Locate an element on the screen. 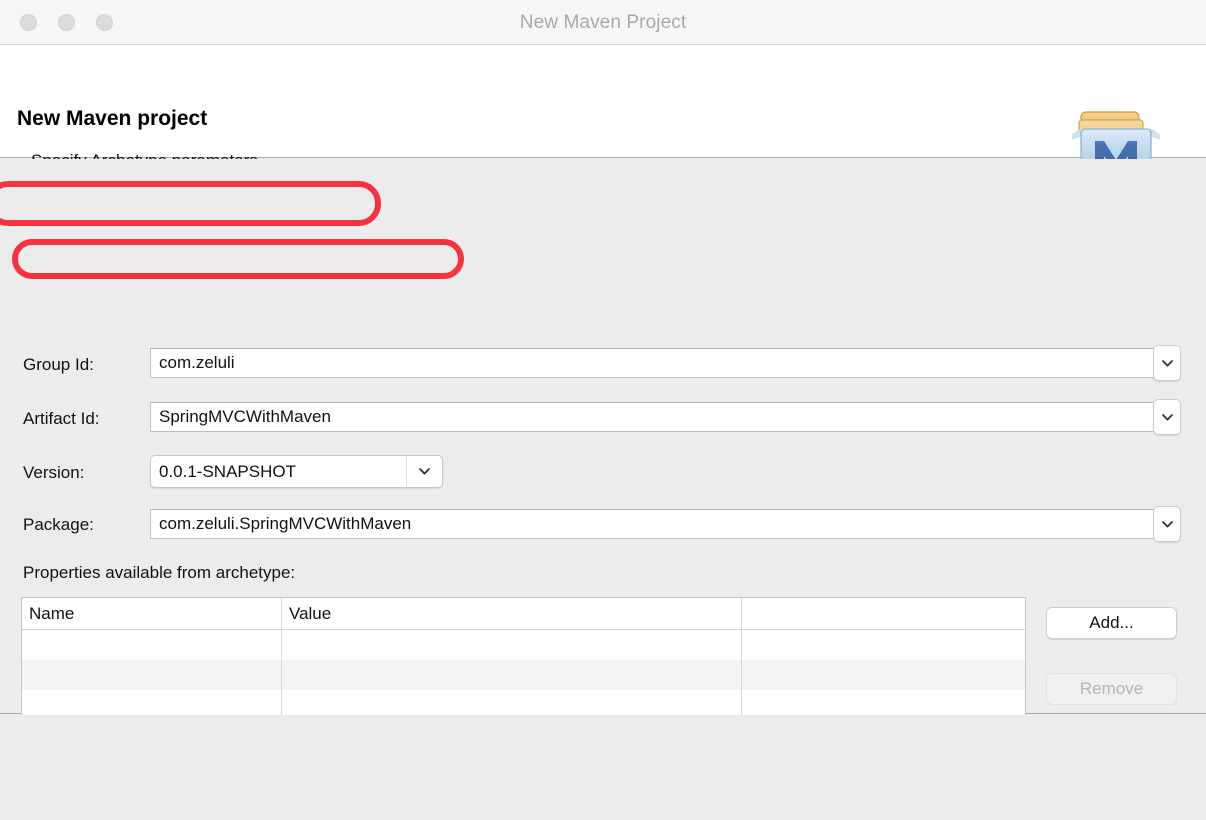 The height and width of the screenshot is (820, 1206). artifact-id-dropdown-button is located at coordinates (1167, 417).